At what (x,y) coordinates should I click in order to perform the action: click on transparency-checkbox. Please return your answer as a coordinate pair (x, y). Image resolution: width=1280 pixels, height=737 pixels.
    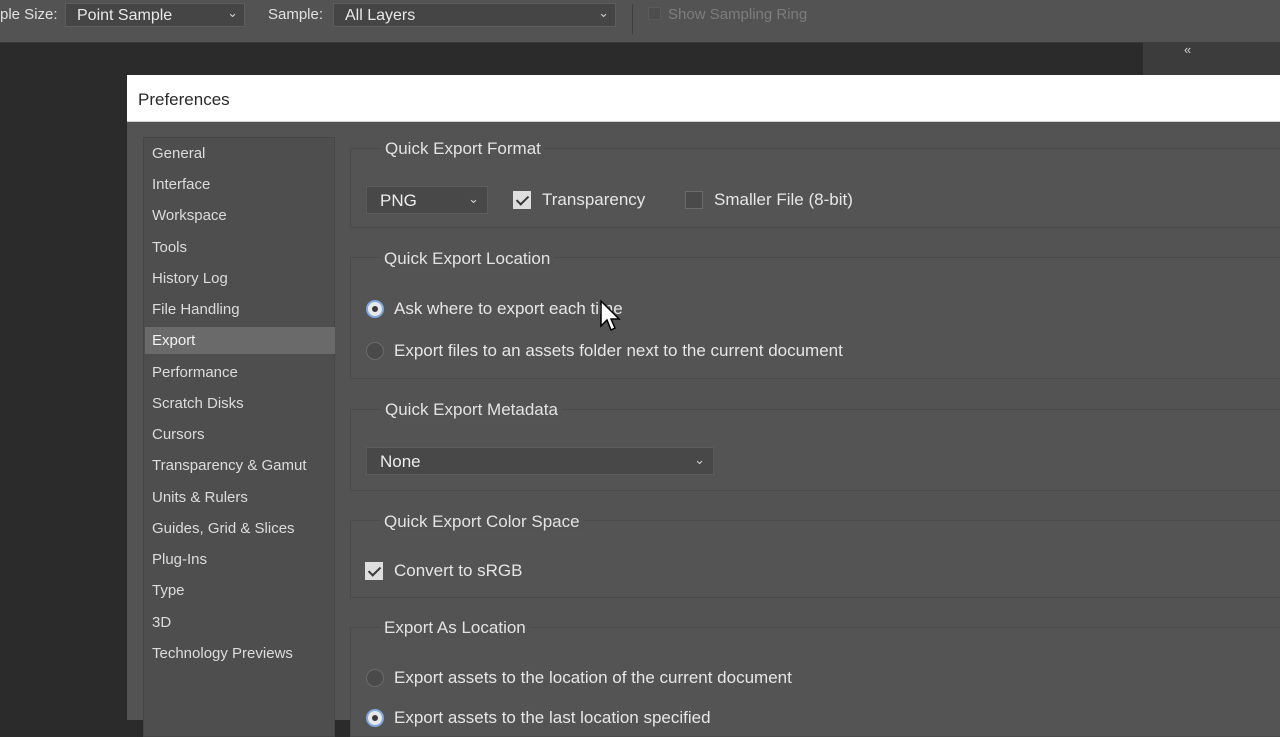
    Looking at the image, I should click on (522, 200).